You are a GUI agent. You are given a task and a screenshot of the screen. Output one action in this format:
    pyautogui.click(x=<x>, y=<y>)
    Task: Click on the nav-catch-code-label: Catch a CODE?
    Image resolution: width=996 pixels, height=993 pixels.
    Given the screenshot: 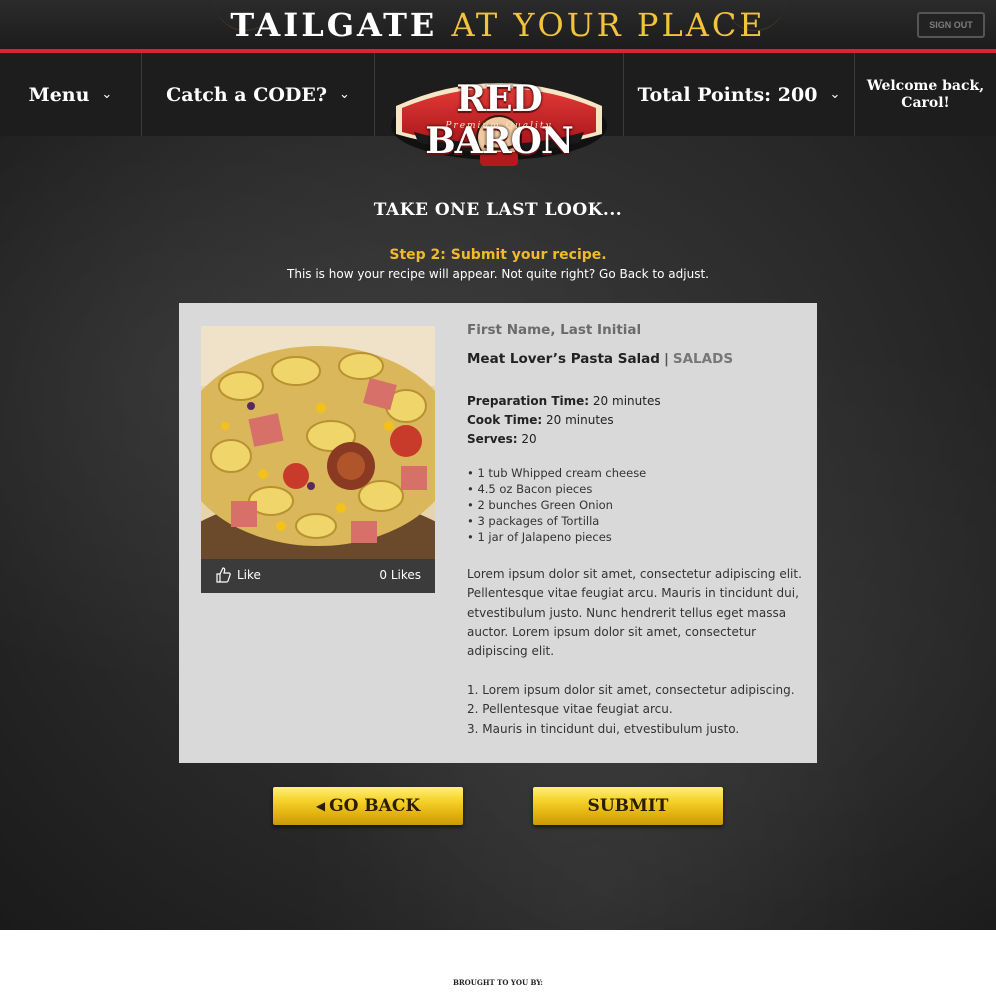 What is the action you would take?
    pyautogui.click(x=246, y=94)
    